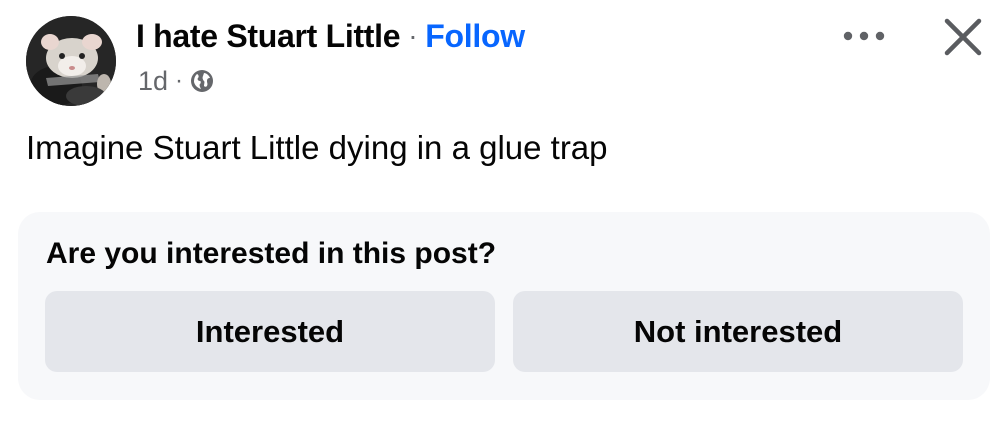 The width and height of the screenshot is (1008, 422). I want to click on not-interested-button: Not interested, so click(738, 331).